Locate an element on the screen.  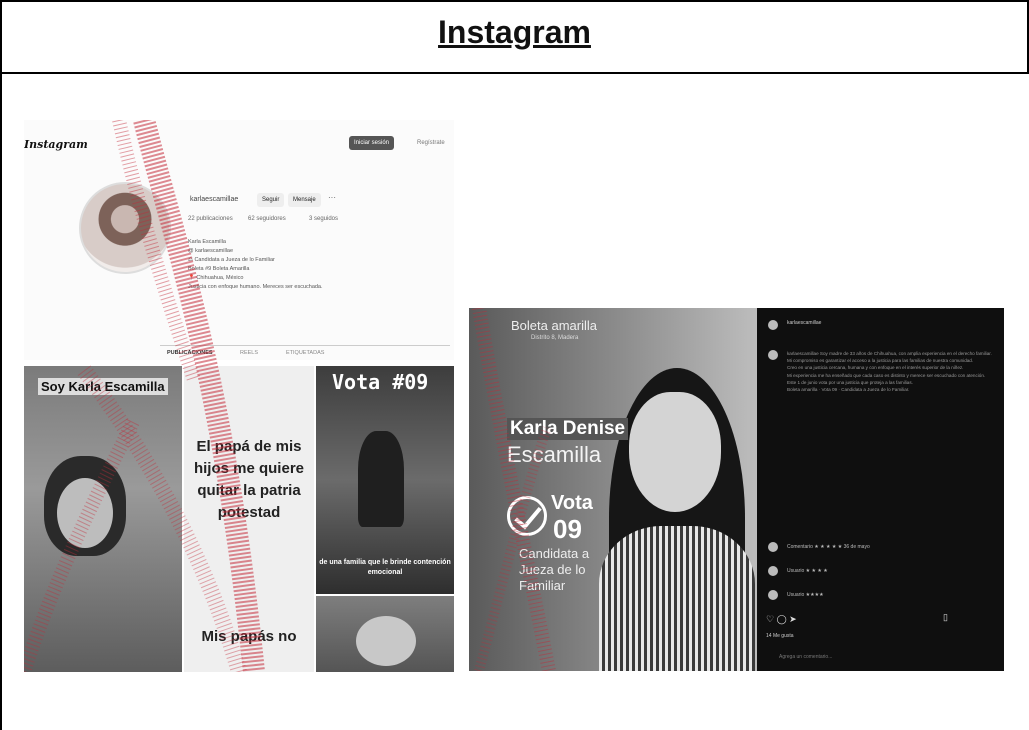
tab-posts: PUBLICACIONES is located at coordinates (190, 353).